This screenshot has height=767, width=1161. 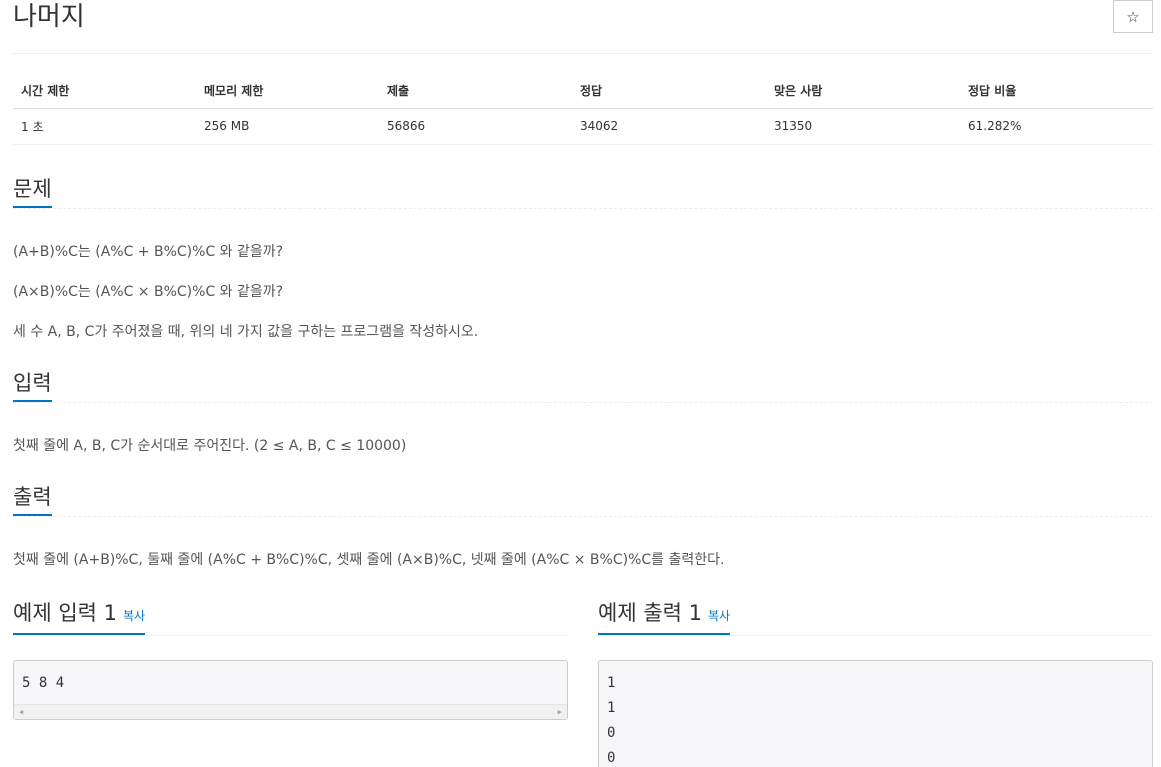 I want to click on table-row: 1 초 256 MB 56866 34062 31350 61.282%, so click(x=583, y=126).